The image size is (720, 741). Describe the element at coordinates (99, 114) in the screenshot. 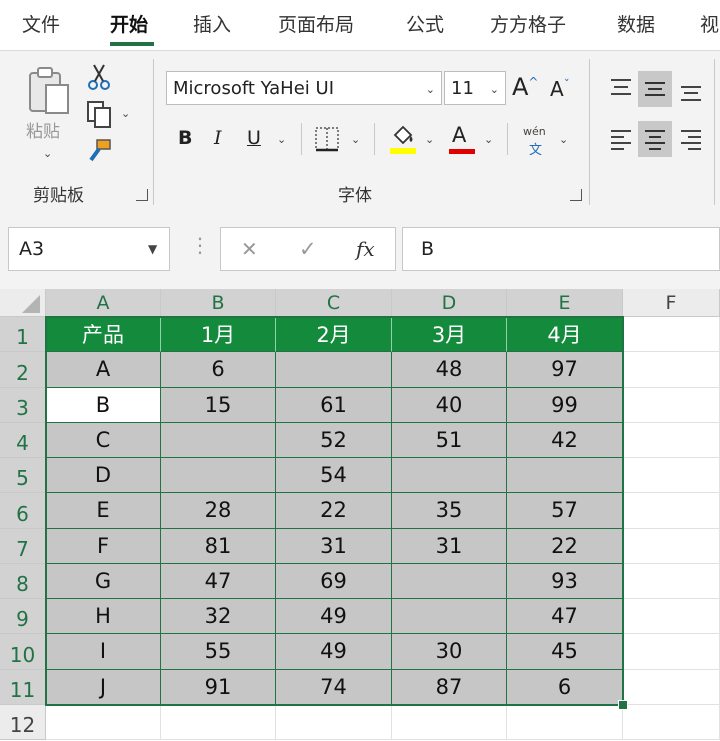

I see `copy-icon` at that location.